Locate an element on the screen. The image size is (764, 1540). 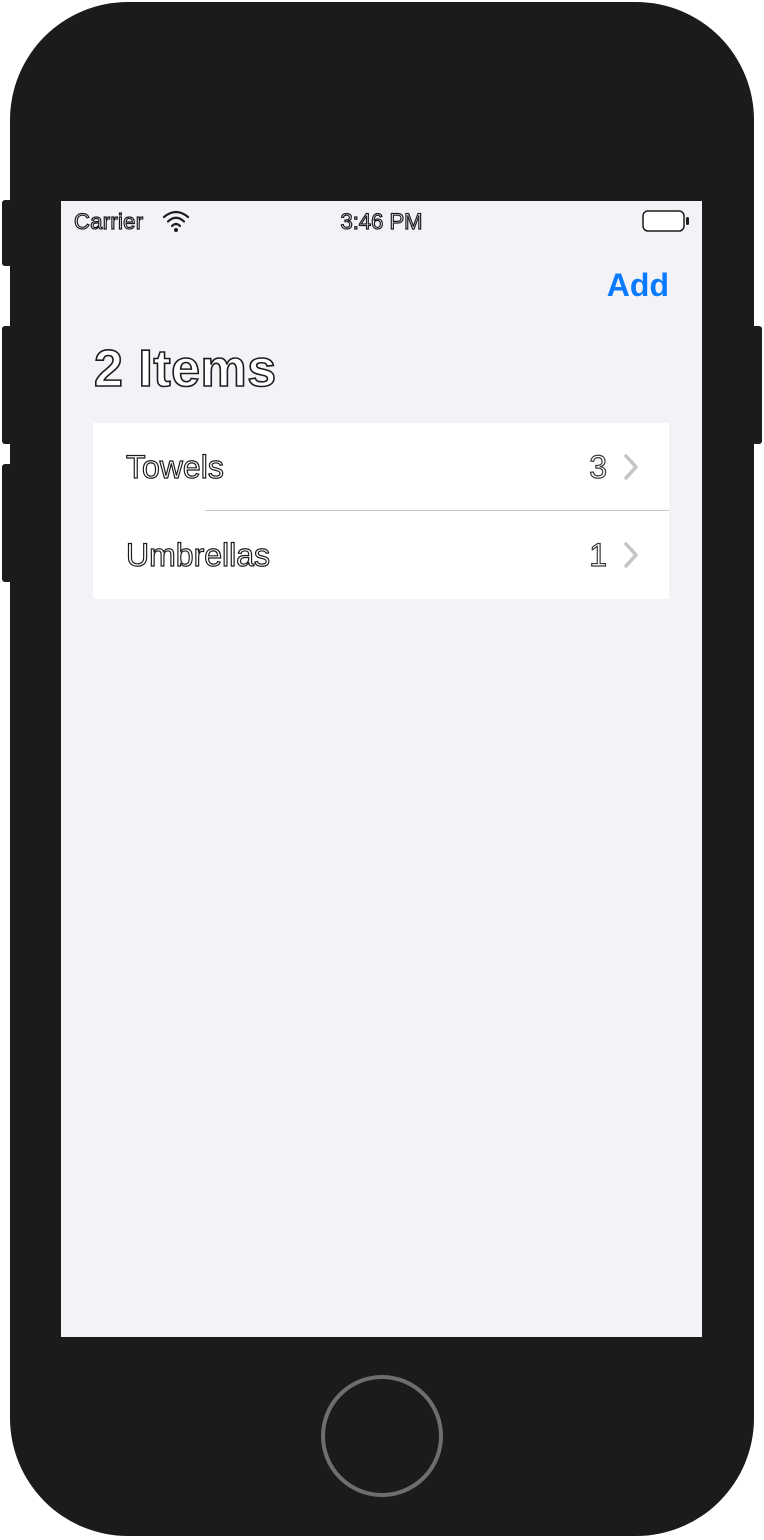
page-title: 2 Items is located at coordinates (185, 369).